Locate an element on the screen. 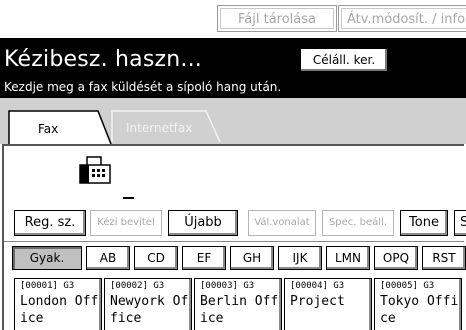 This screenshot has height=330, width=466. index-tab-lmn: LMN is located at coordinates (348, 258).